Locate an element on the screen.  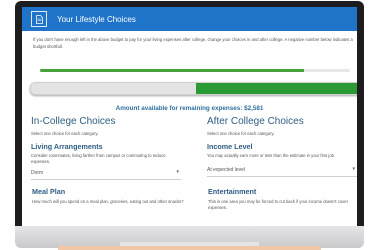
income-level-value: At expected level is located at coordinates (226, 170).